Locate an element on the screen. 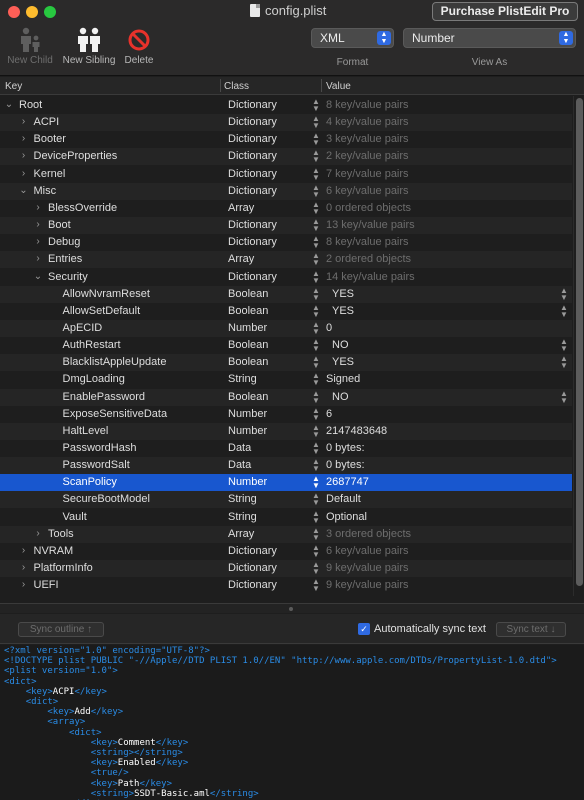  outline-row: Vault String ▲ ▼ Optional is located at coordinates (286, 517).